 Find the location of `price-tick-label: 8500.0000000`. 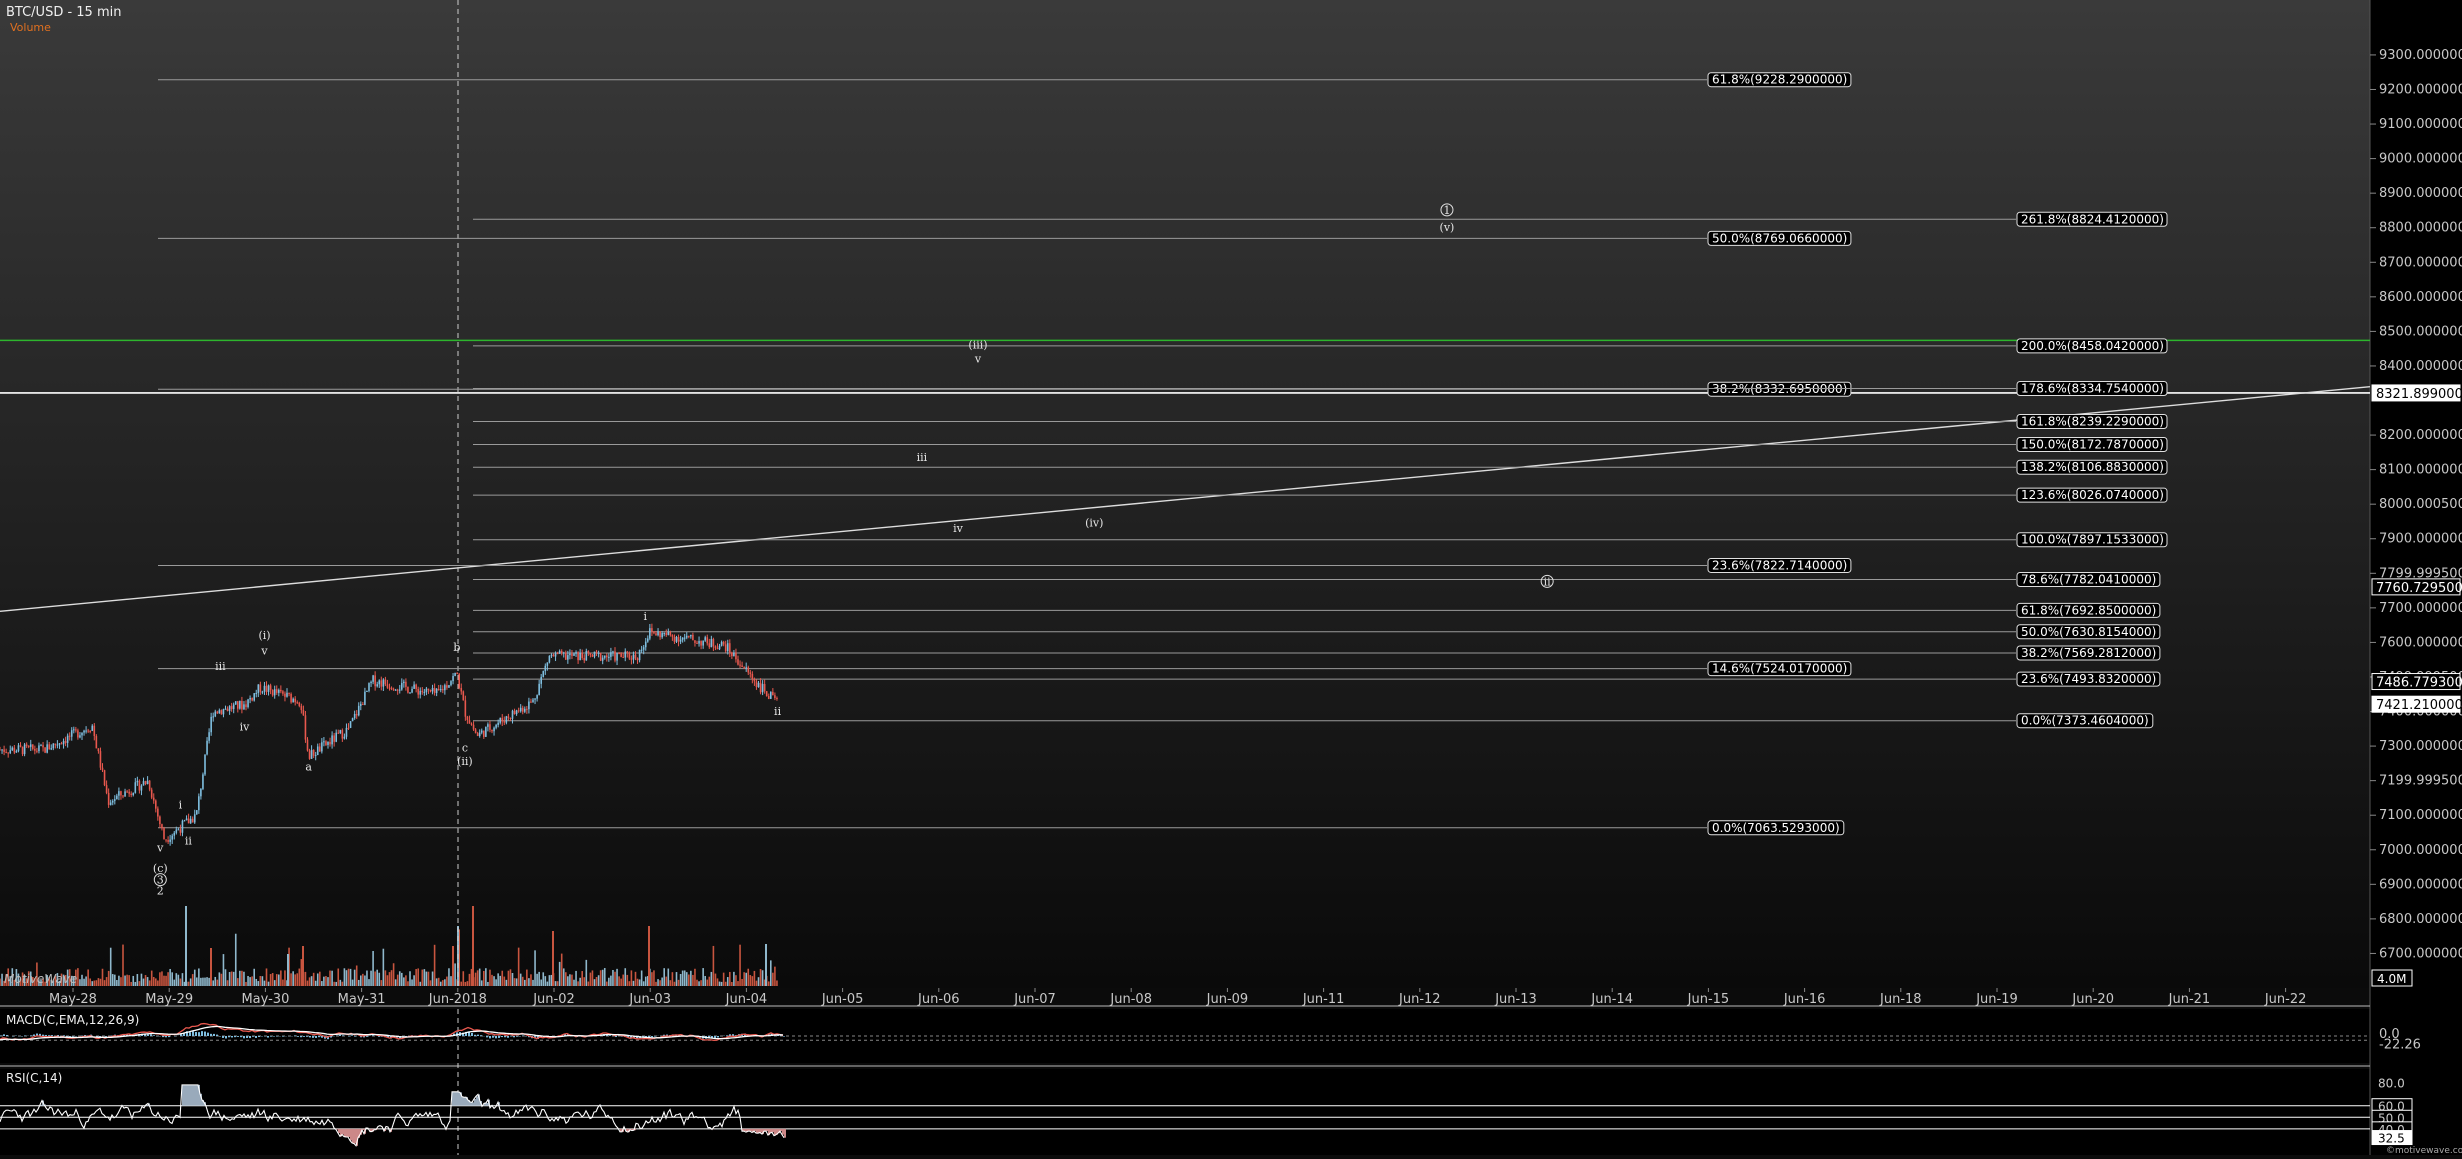

price-tick-label: 8500.0000000 is located at coordinates (2420, 331).